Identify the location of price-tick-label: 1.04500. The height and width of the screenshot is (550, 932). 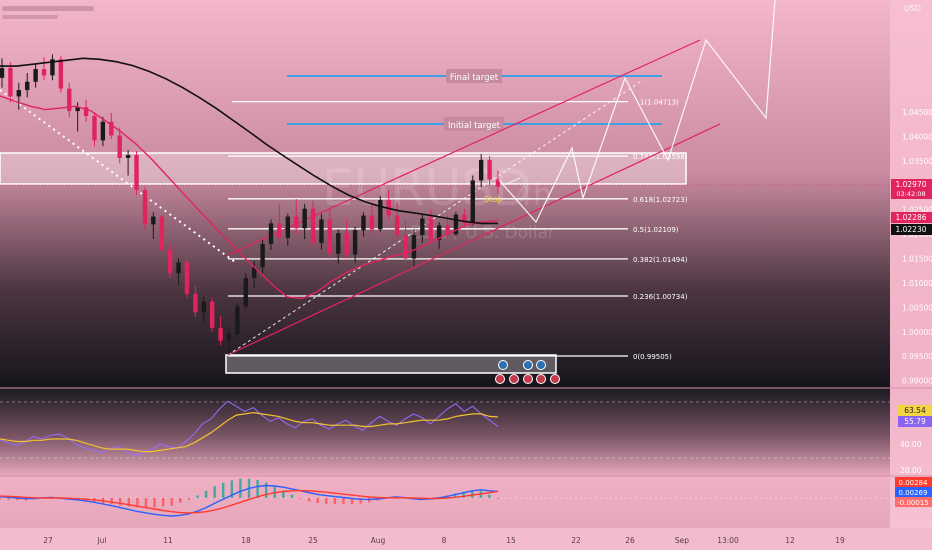
(917, 112).